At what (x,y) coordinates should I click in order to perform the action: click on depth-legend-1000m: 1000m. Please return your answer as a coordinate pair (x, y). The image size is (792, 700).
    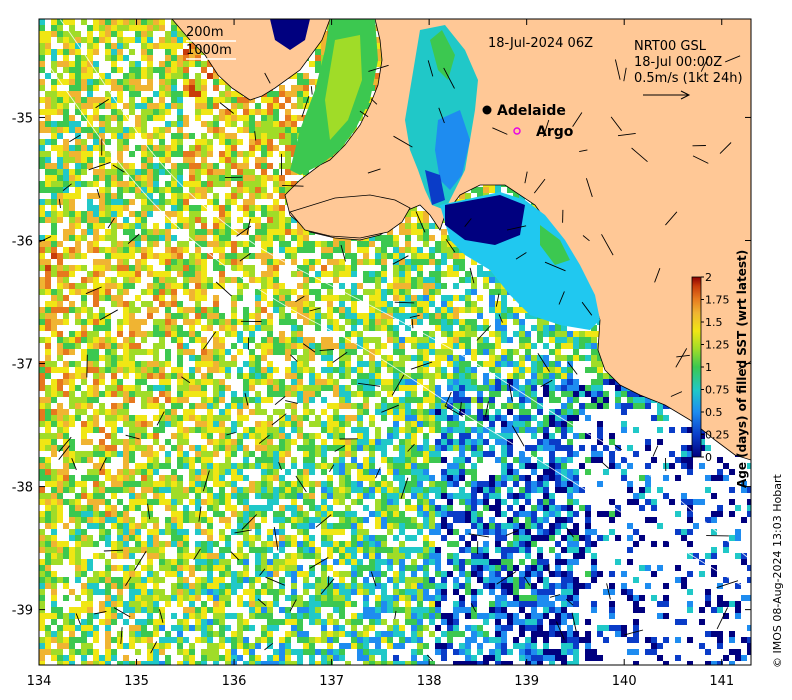
    Looking at the image, I should click on (209, 50).